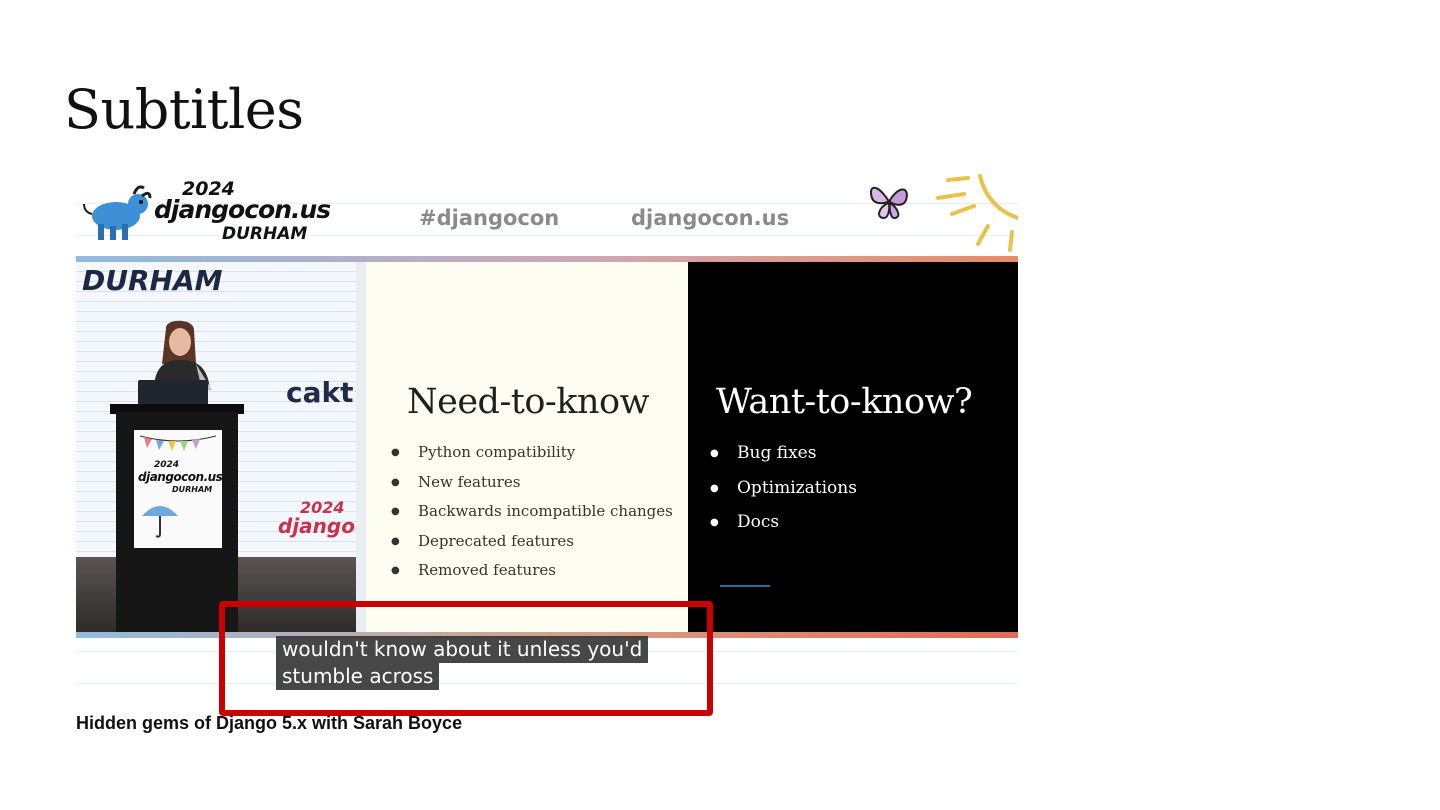 The width and height of the screenshot is (1440, 810). Describe the element at coordinates (532, 546) in the screenshot. I see `list-item: Deprecated features` at that location.